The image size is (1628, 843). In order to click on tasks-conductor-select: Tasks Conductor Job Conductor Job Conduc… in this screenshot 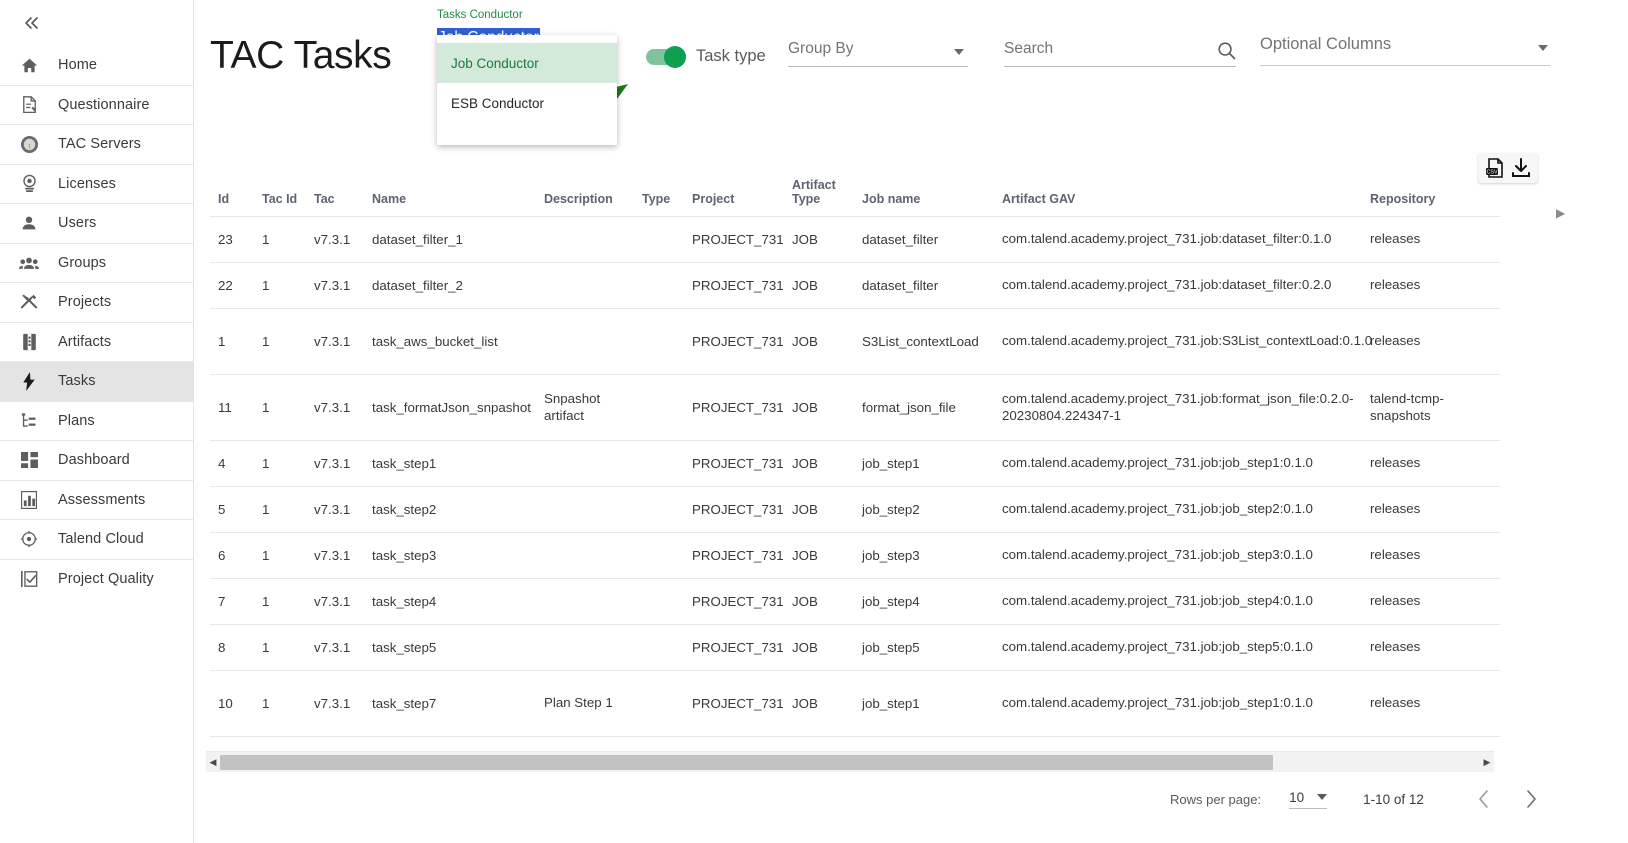, I will do `click(527, 77)`.